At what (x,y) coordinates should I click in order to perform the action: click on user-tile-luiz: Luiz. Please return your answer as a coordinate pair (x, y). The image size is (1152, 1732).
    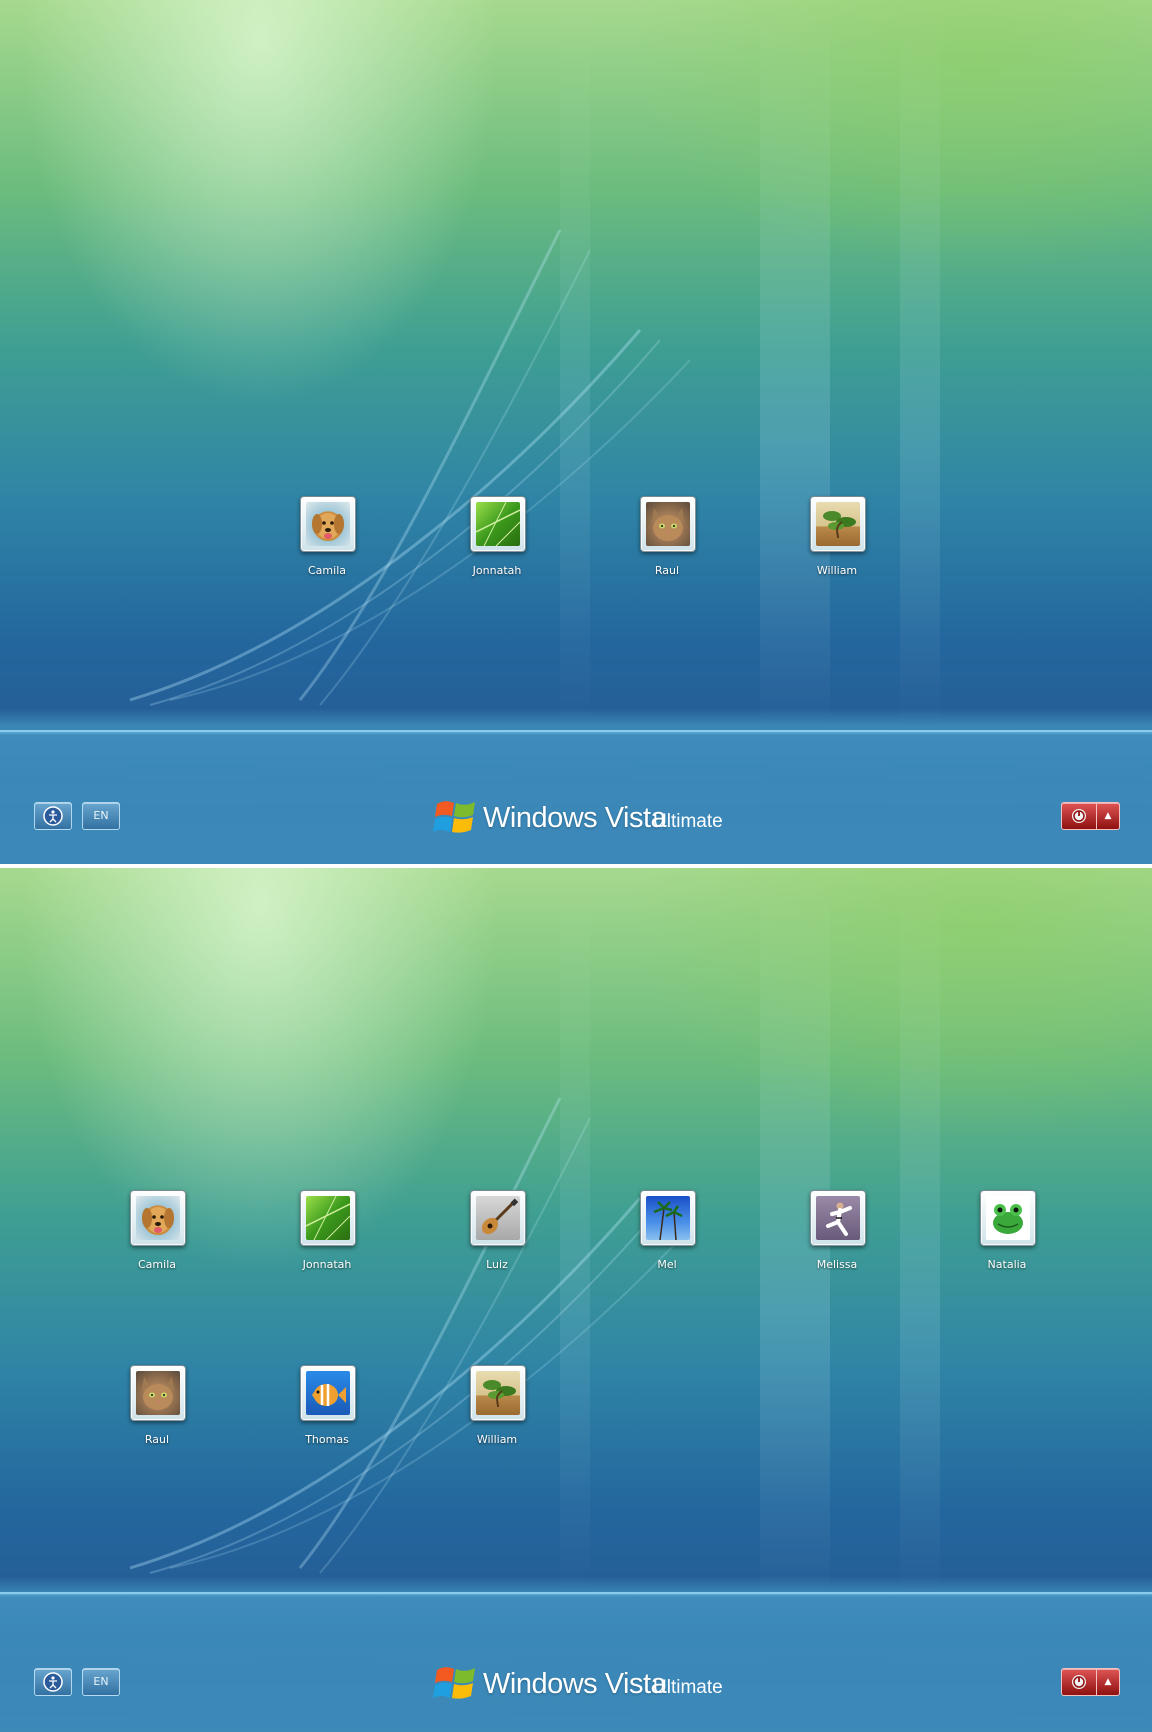
    Looking at the image, I should click on (497, 1240).